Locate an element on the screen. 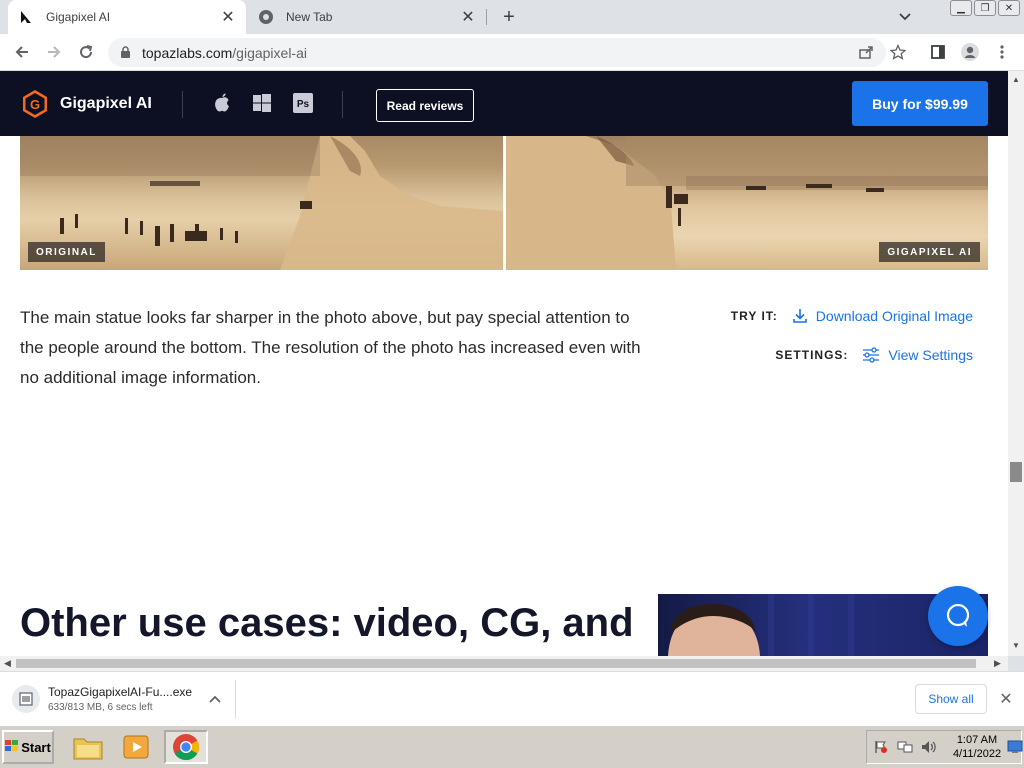  kebab-menu-icon is located at coordinates (1002, 52).